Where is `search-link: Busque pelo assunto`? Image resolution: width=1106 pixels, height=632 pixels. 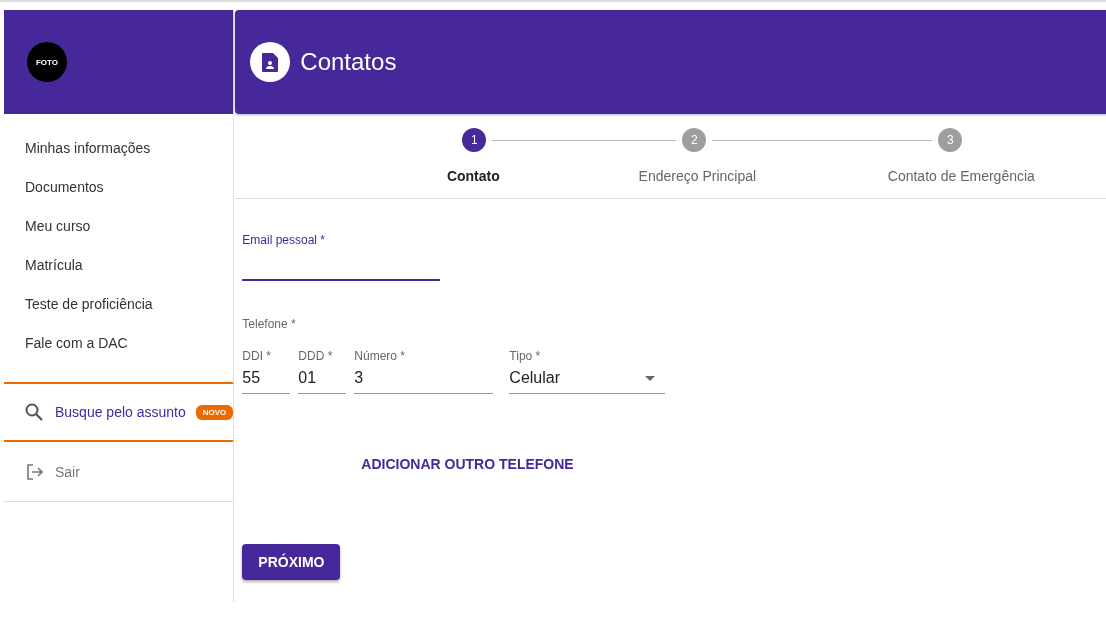 search-link: Busque pelo assunto is located at coordinates (120, 412).